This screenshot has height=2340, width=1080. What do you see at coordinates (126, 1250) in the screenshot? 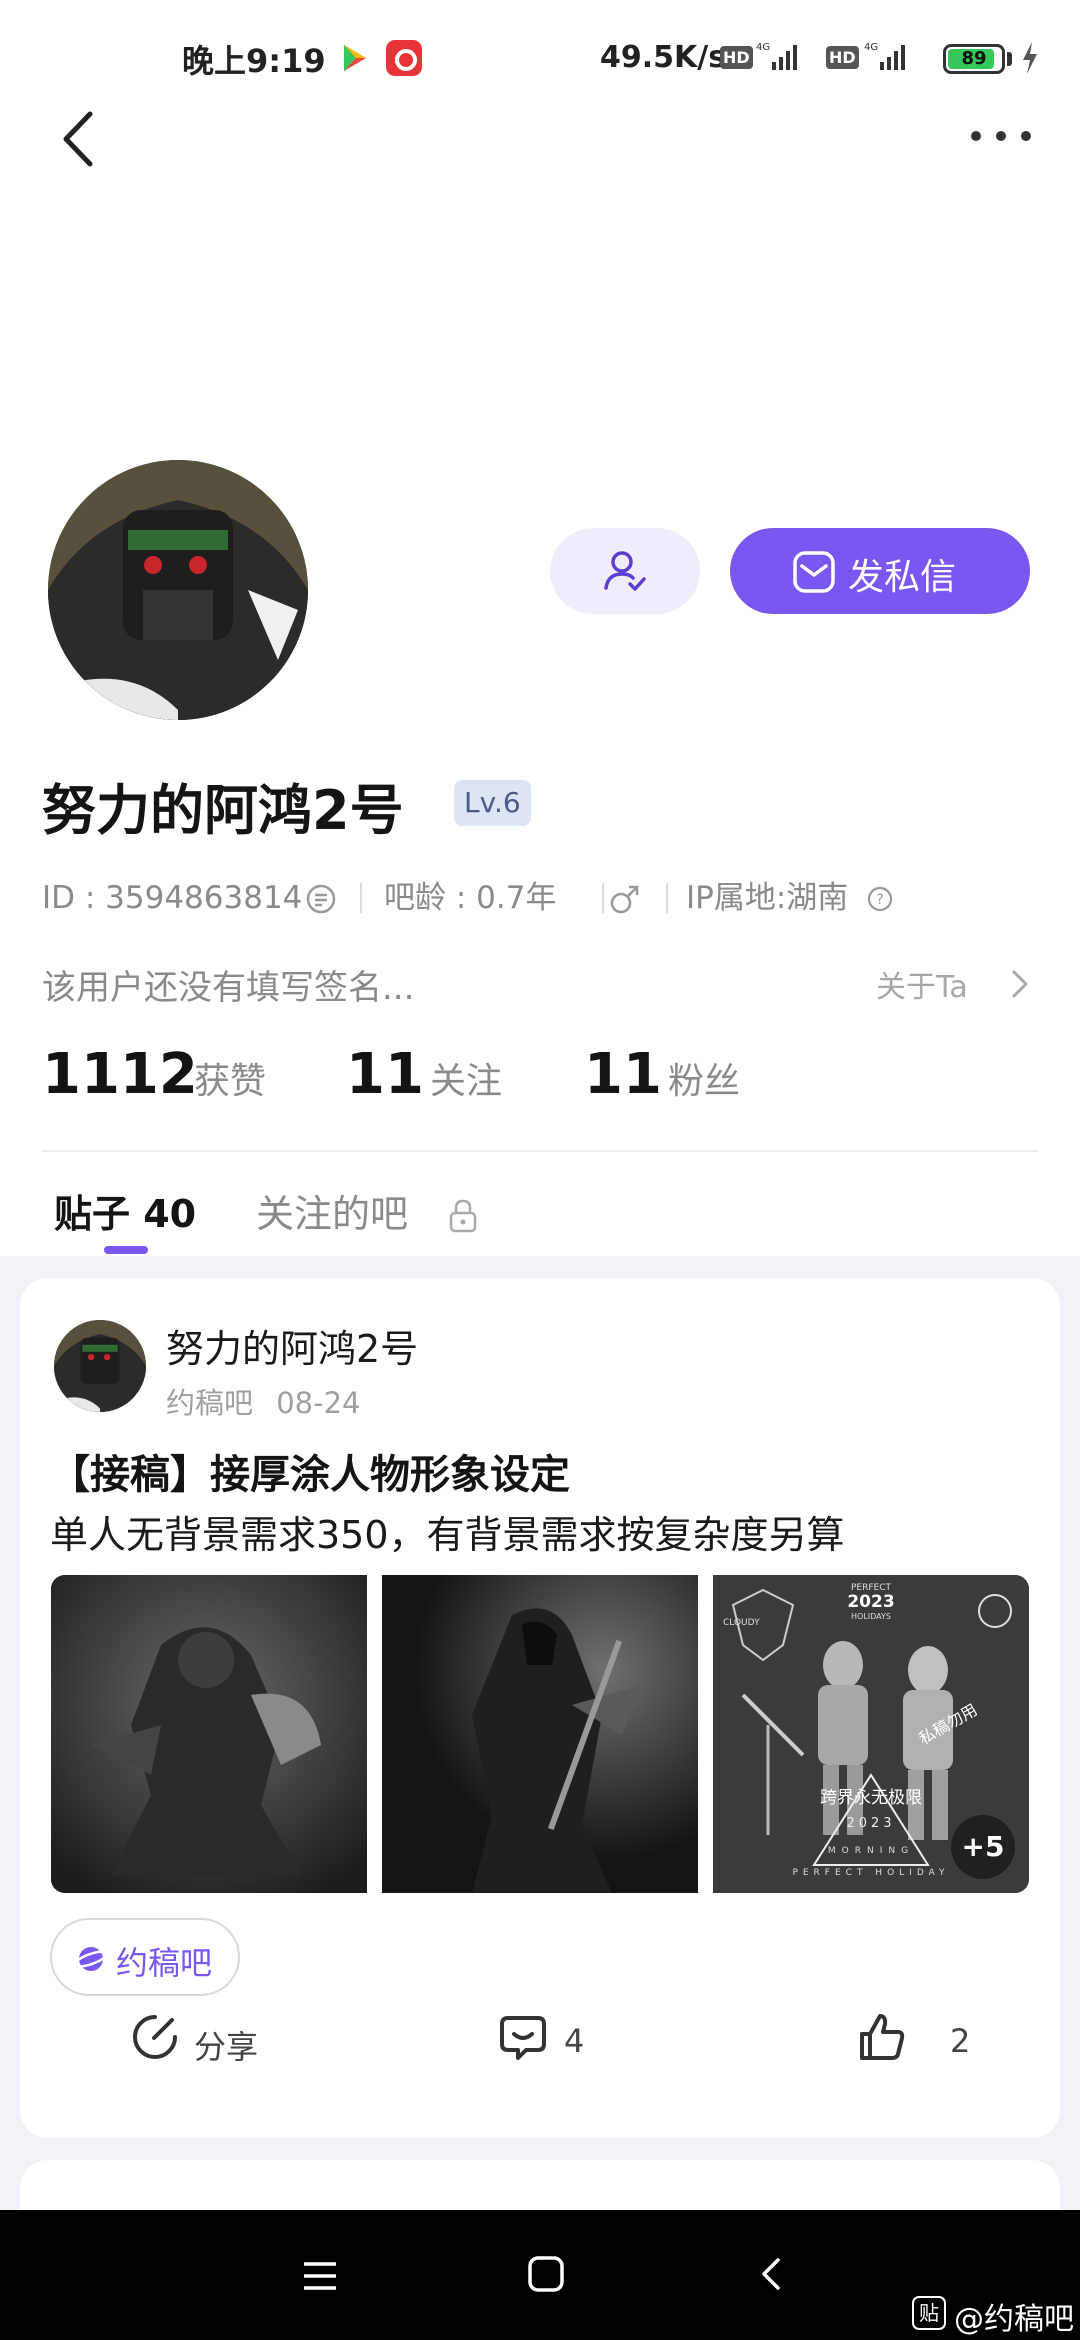
I see `active-tab-indicator` at bounding box center [126, 1250].